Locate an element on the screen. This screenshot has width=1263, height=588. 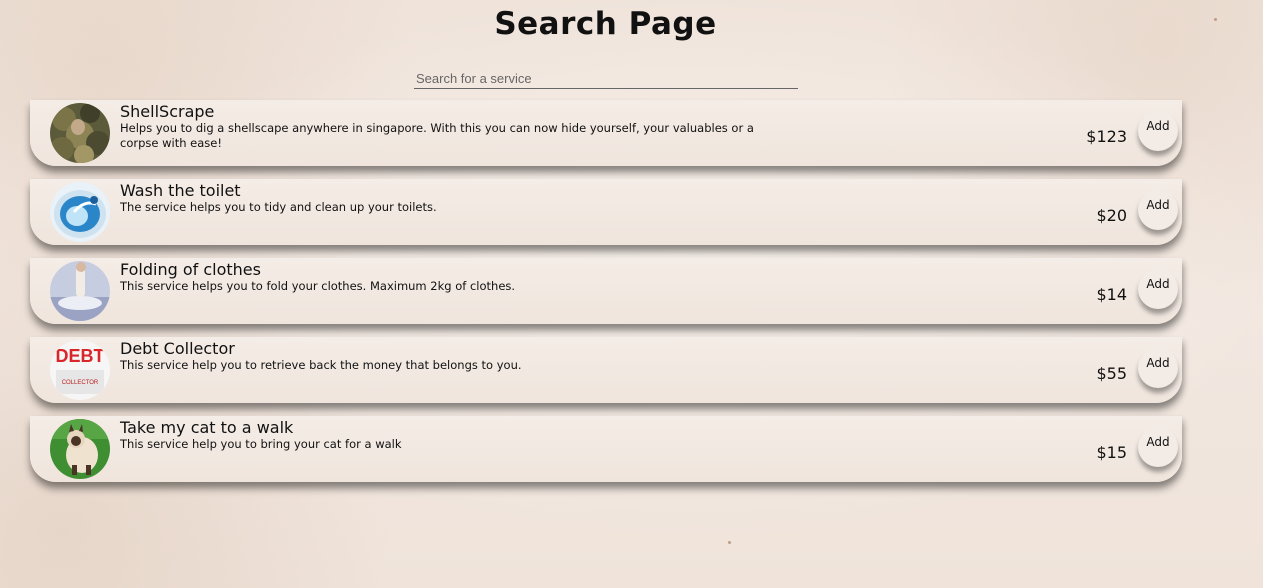
search-input is located at coordinates (606, 78).